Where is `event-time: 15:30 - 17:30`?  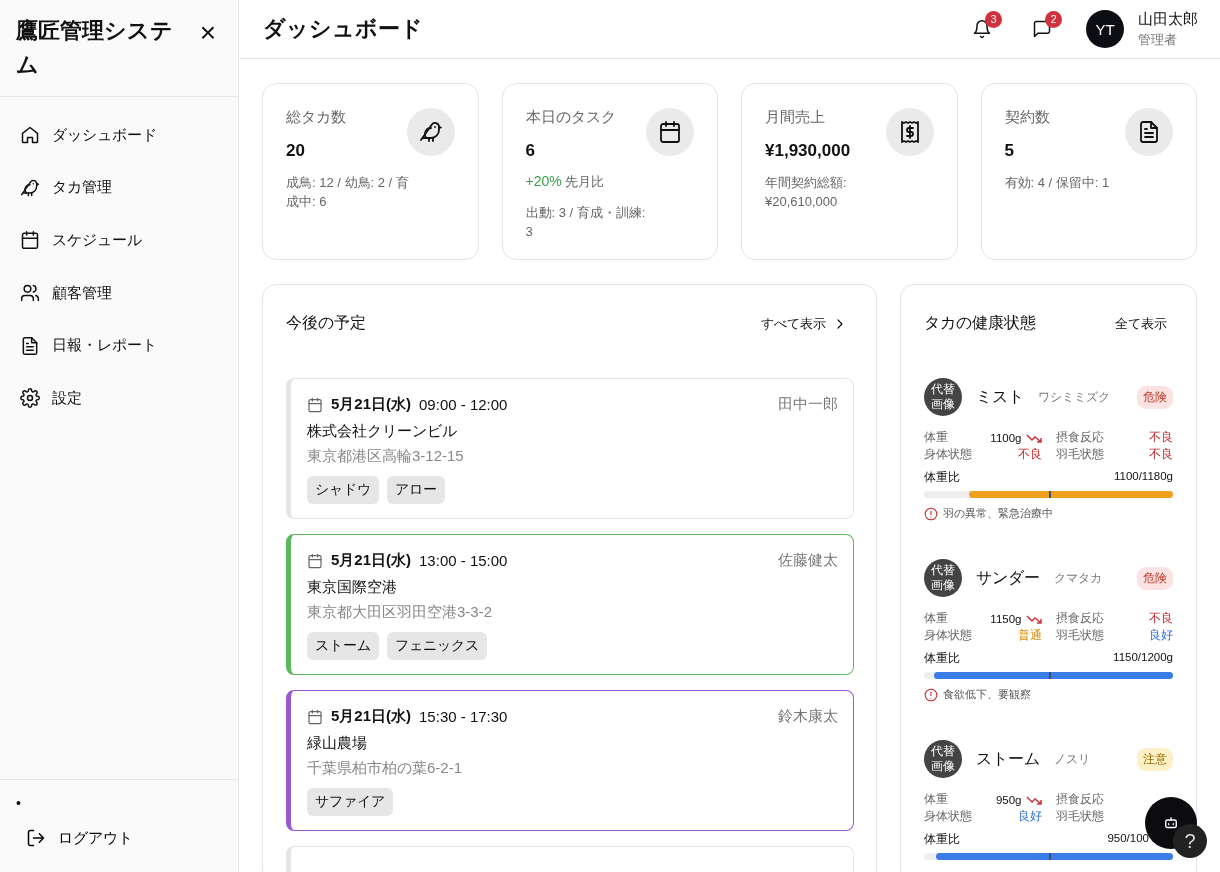
event-time: 15:30 - 17:30 is located at coordinates (463, 716).